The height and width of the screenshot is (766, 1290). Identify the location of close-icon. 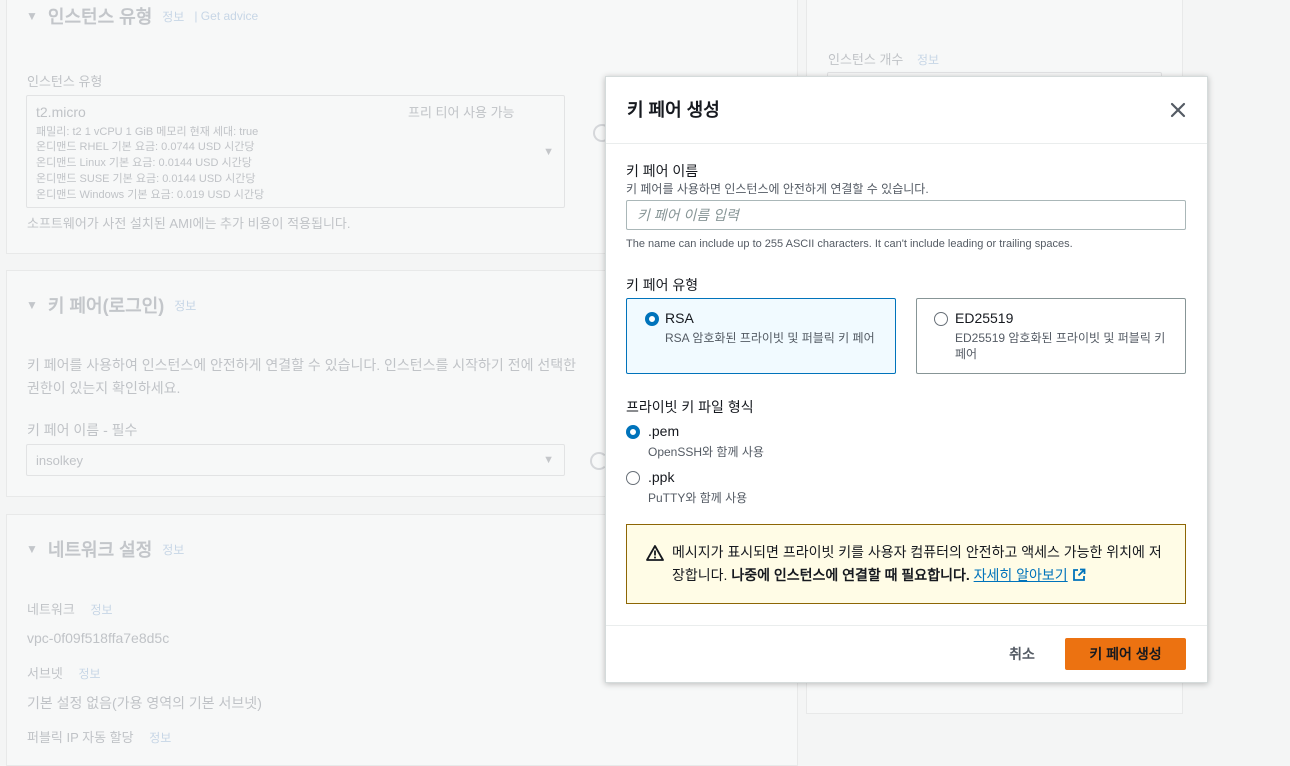
(1178, 110).